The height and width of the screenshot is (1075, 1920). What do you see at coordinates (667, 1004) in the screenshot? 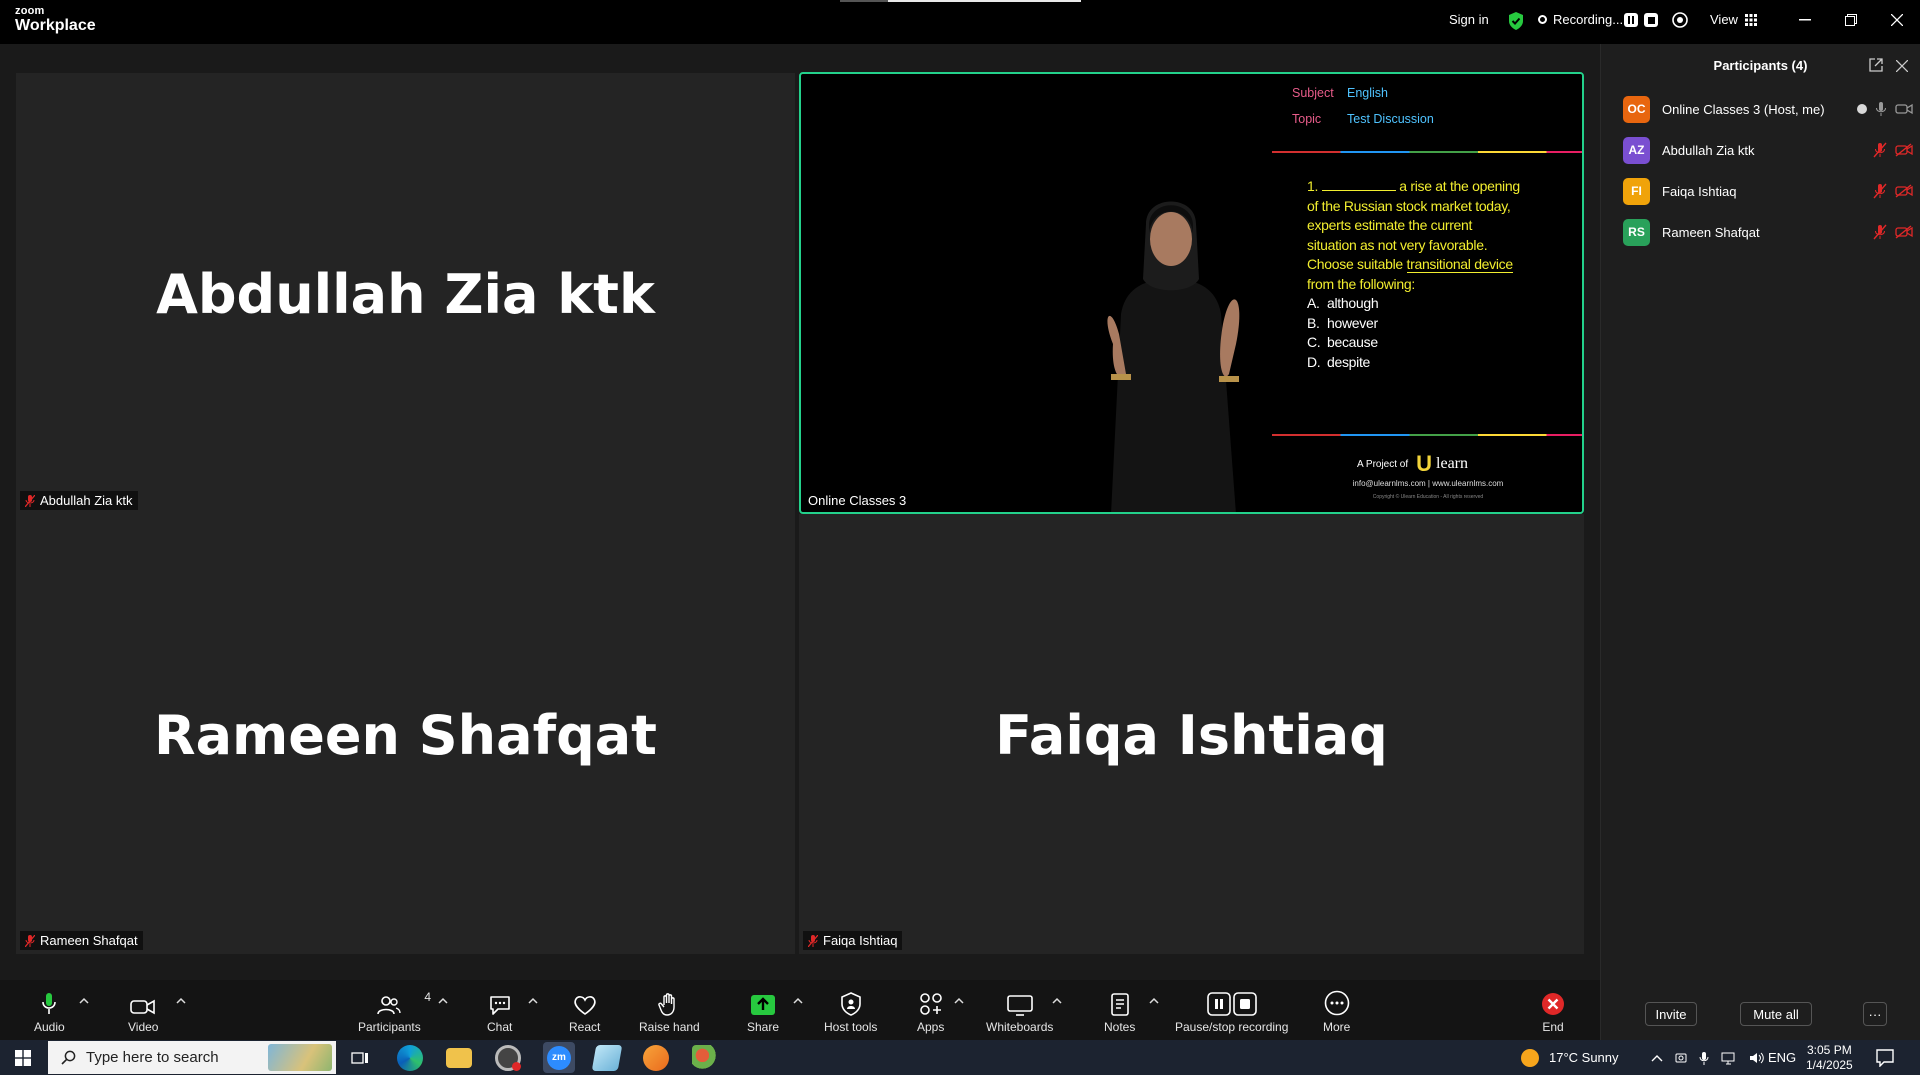
I see `raise-hand-icon` at bounding box center [667, 1004].